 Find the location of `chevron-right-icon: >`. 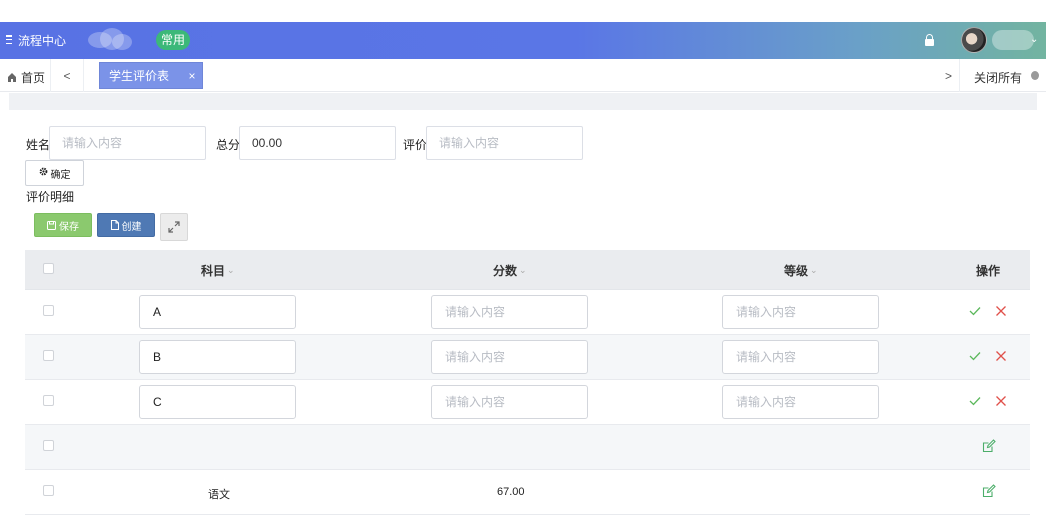

chevron-right-icon: > is located at coordinates (948, 75).